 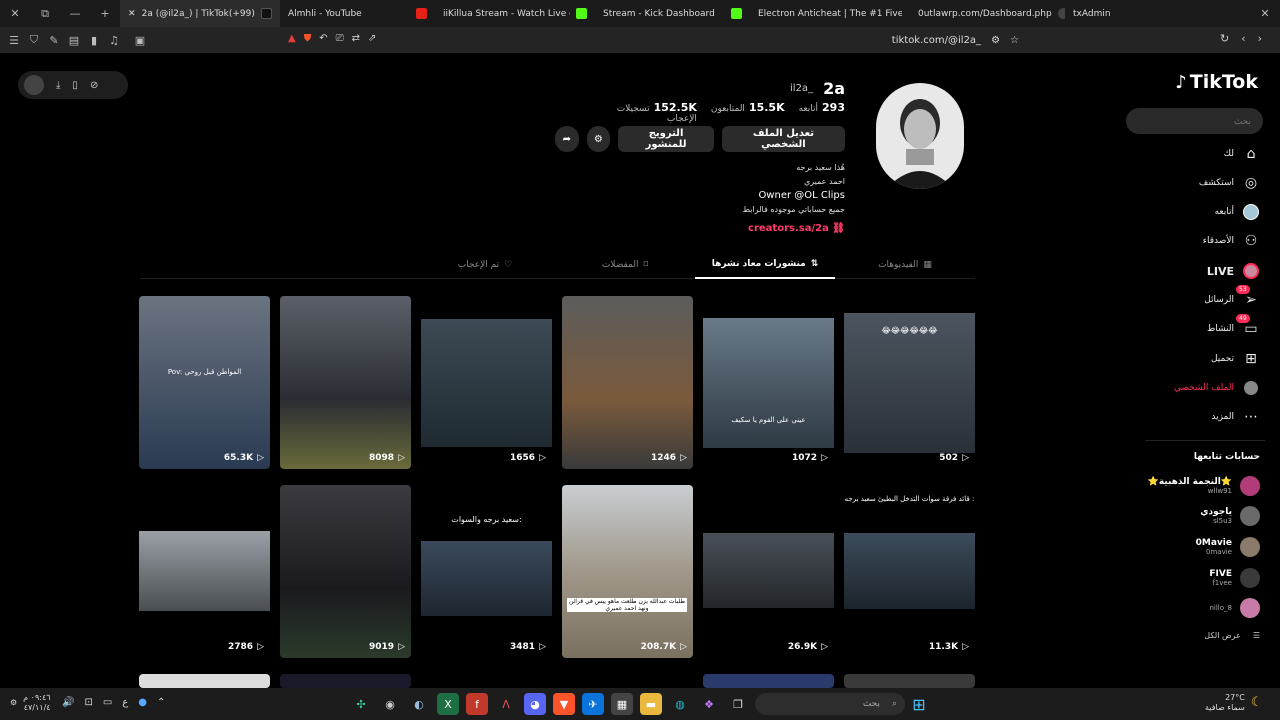 I want to click on url-text: tiktok.com/@il2a_, so click(x=936, y=40).